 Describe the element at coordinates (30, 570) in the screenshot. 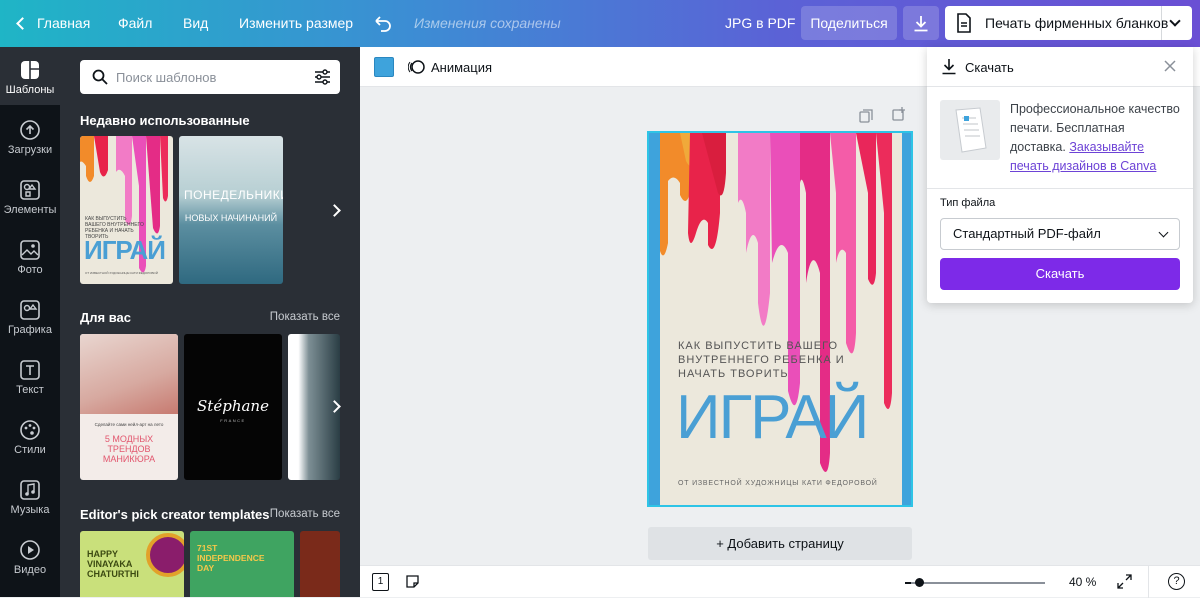

I see `rail-label: Видео` at that location.